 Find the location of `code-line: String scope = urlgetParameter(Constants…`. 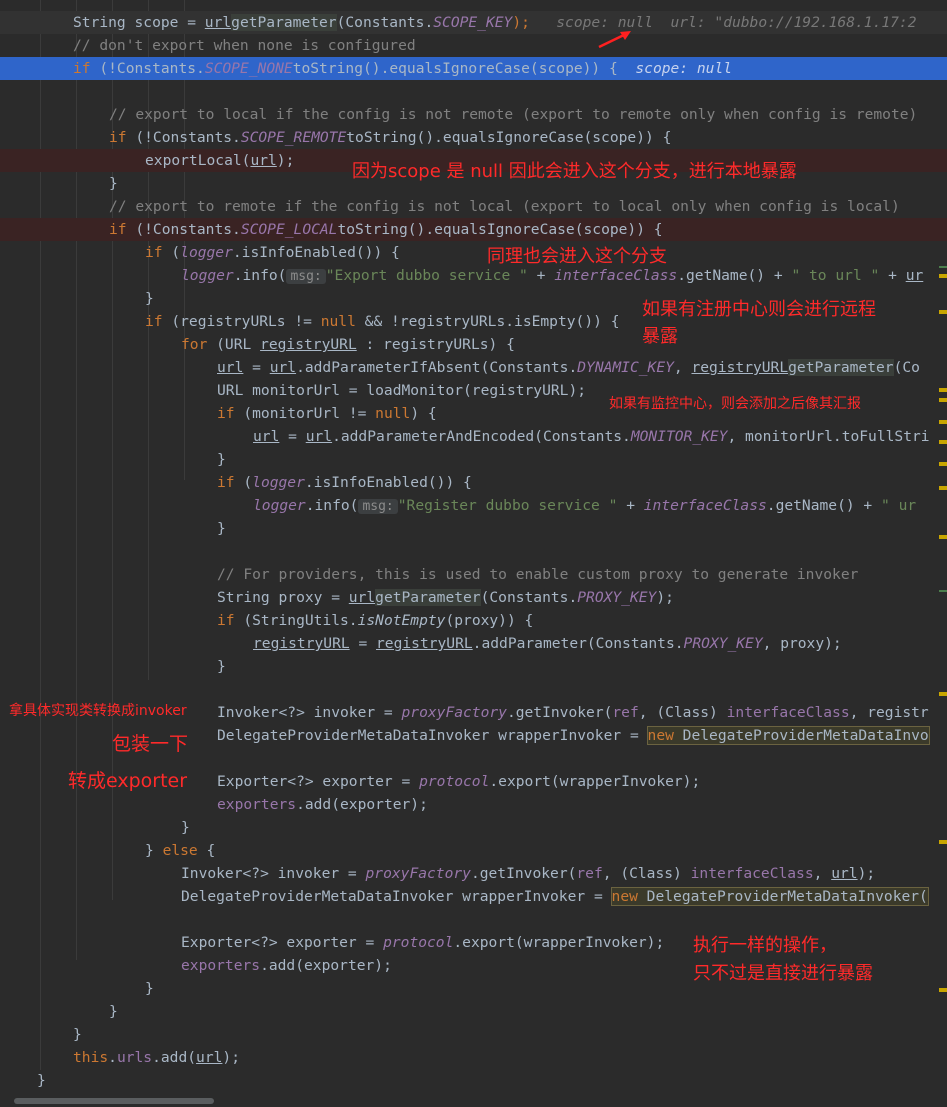

code-line: String scope = urlgetParameter(Constants… is located at coordinates (473, 22).